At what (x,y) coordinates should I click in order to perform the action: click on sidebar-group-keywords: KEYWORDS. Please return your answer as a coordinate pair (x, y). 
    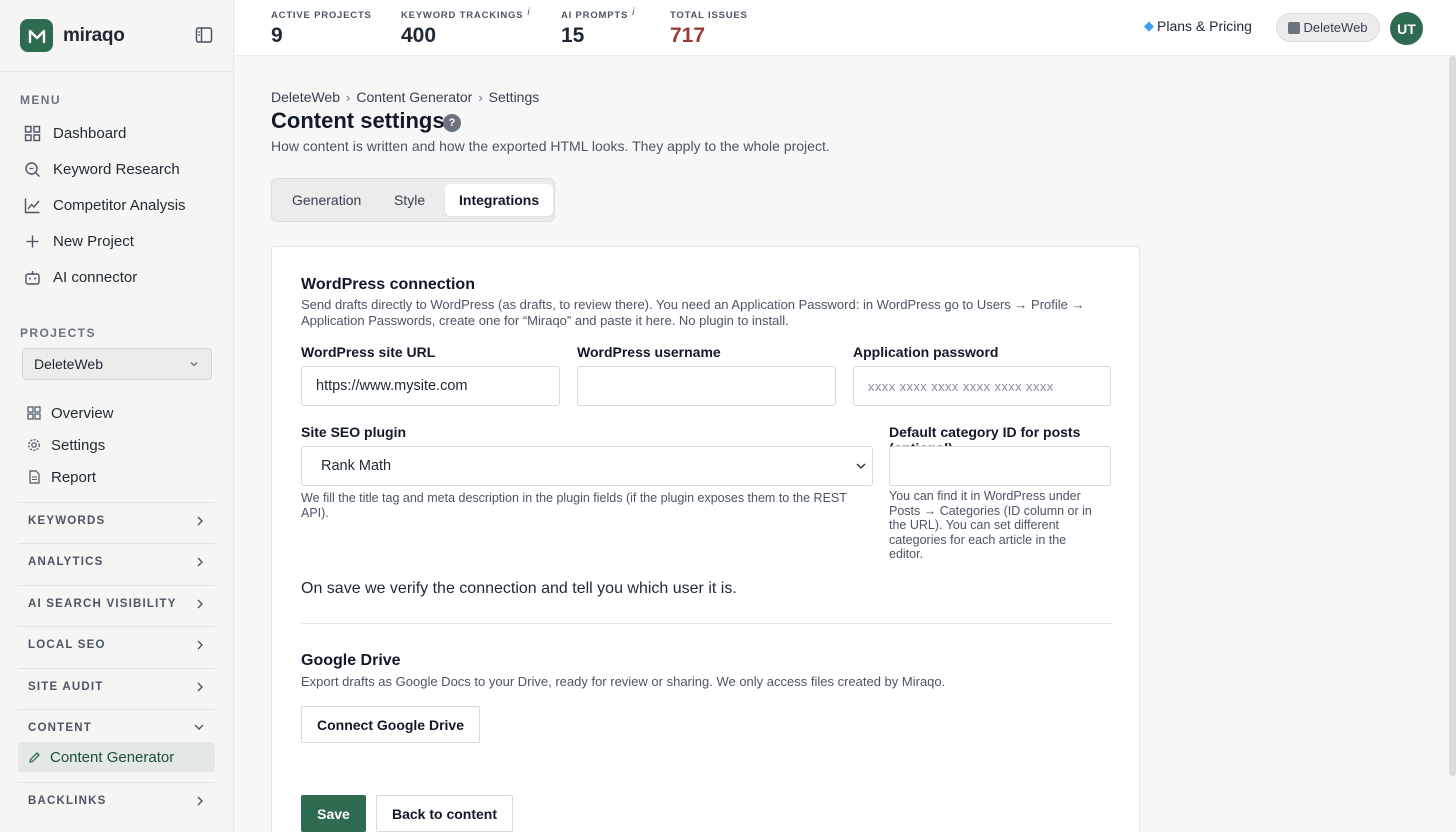
    Looking at the image, I should click on (116, 520).